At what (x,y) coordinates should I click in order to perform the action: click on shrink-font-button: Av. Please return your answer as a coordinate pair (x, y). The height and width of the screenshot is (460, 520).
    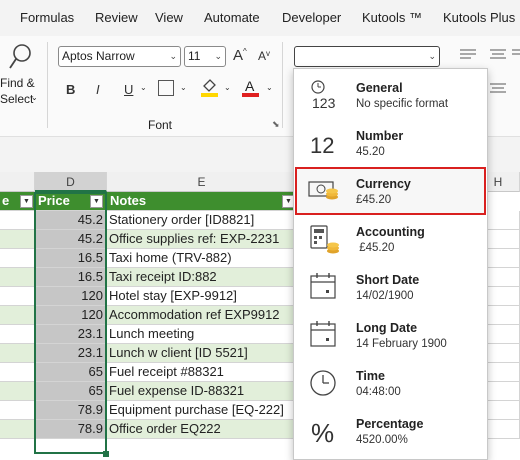
    Looking at the image, I should click on (264, 56).